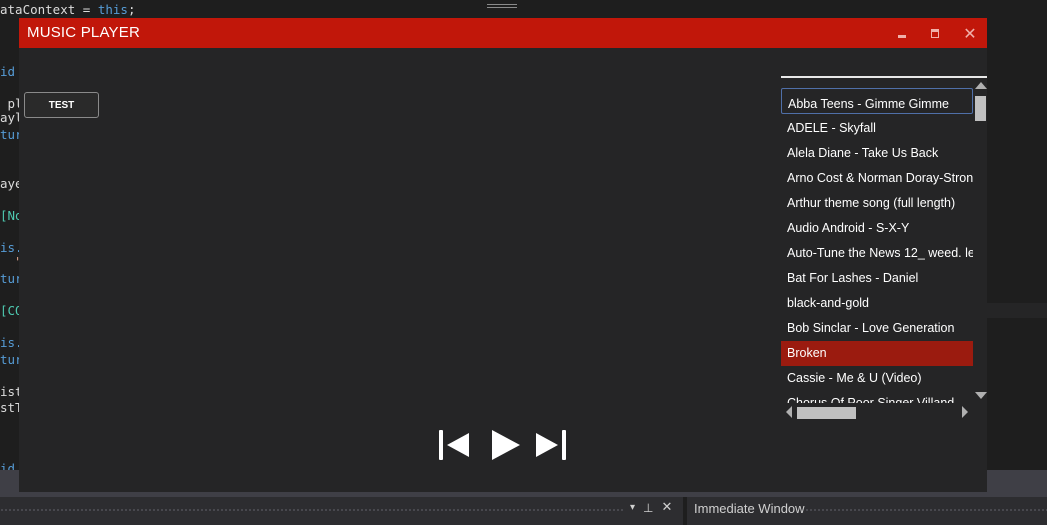 The height and width of the screenshot is (525, 1047). Describe the element at coordinates (61, 105) in the screenshot. I see `test-button: TEST` at that location.